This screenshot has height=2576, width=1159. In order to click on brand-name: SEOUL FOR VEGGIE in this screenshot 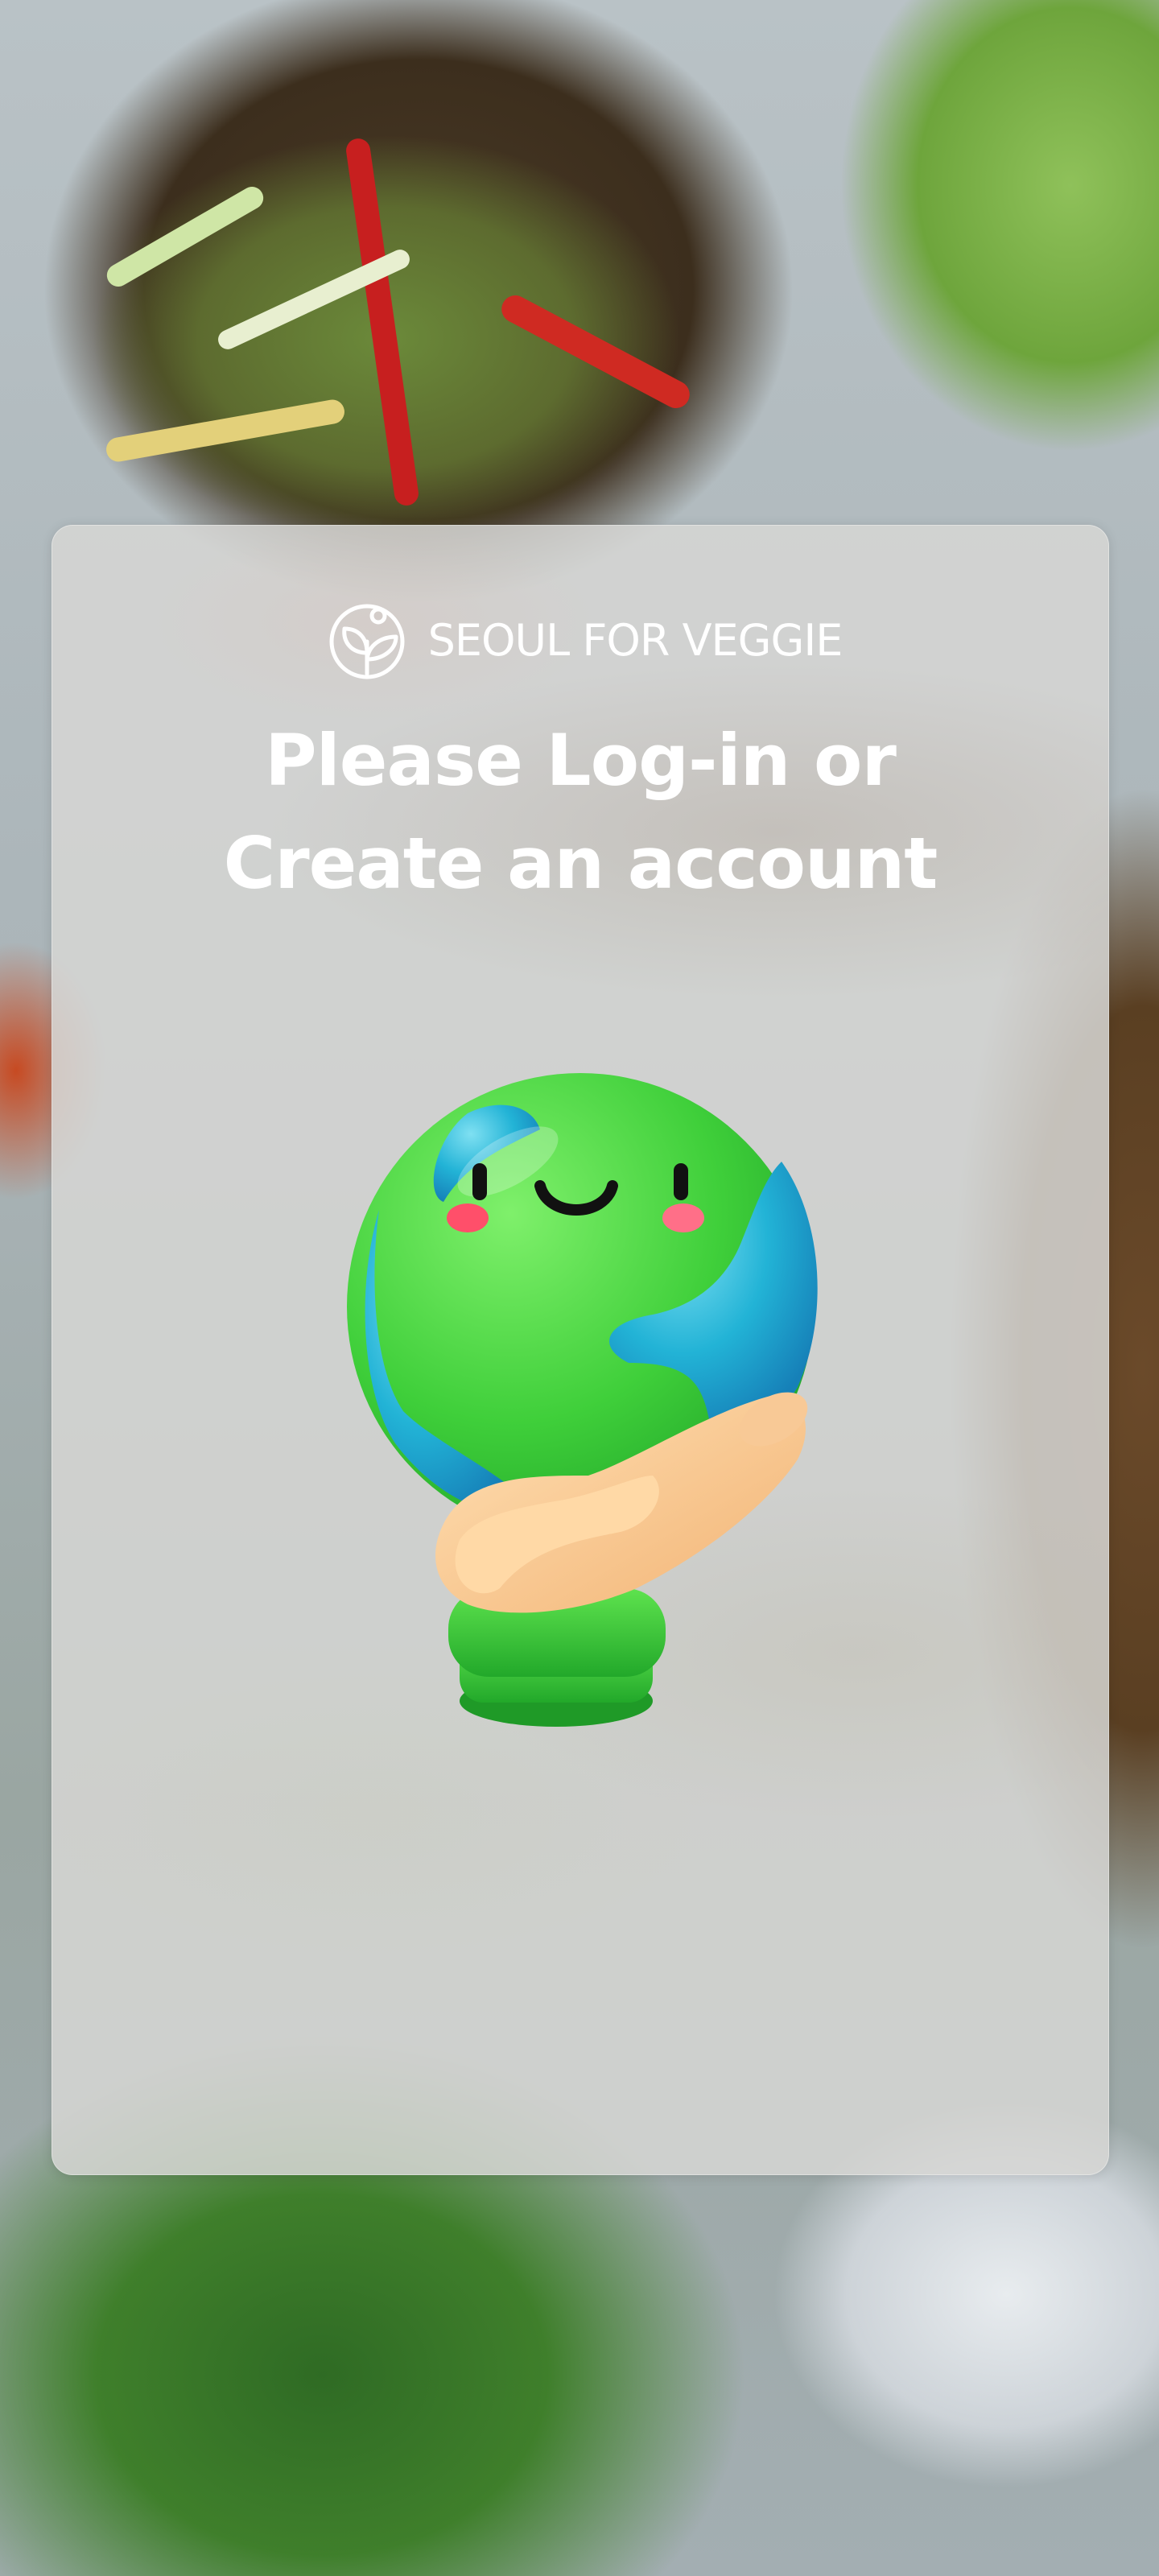, I will do `click(635, 640)`.